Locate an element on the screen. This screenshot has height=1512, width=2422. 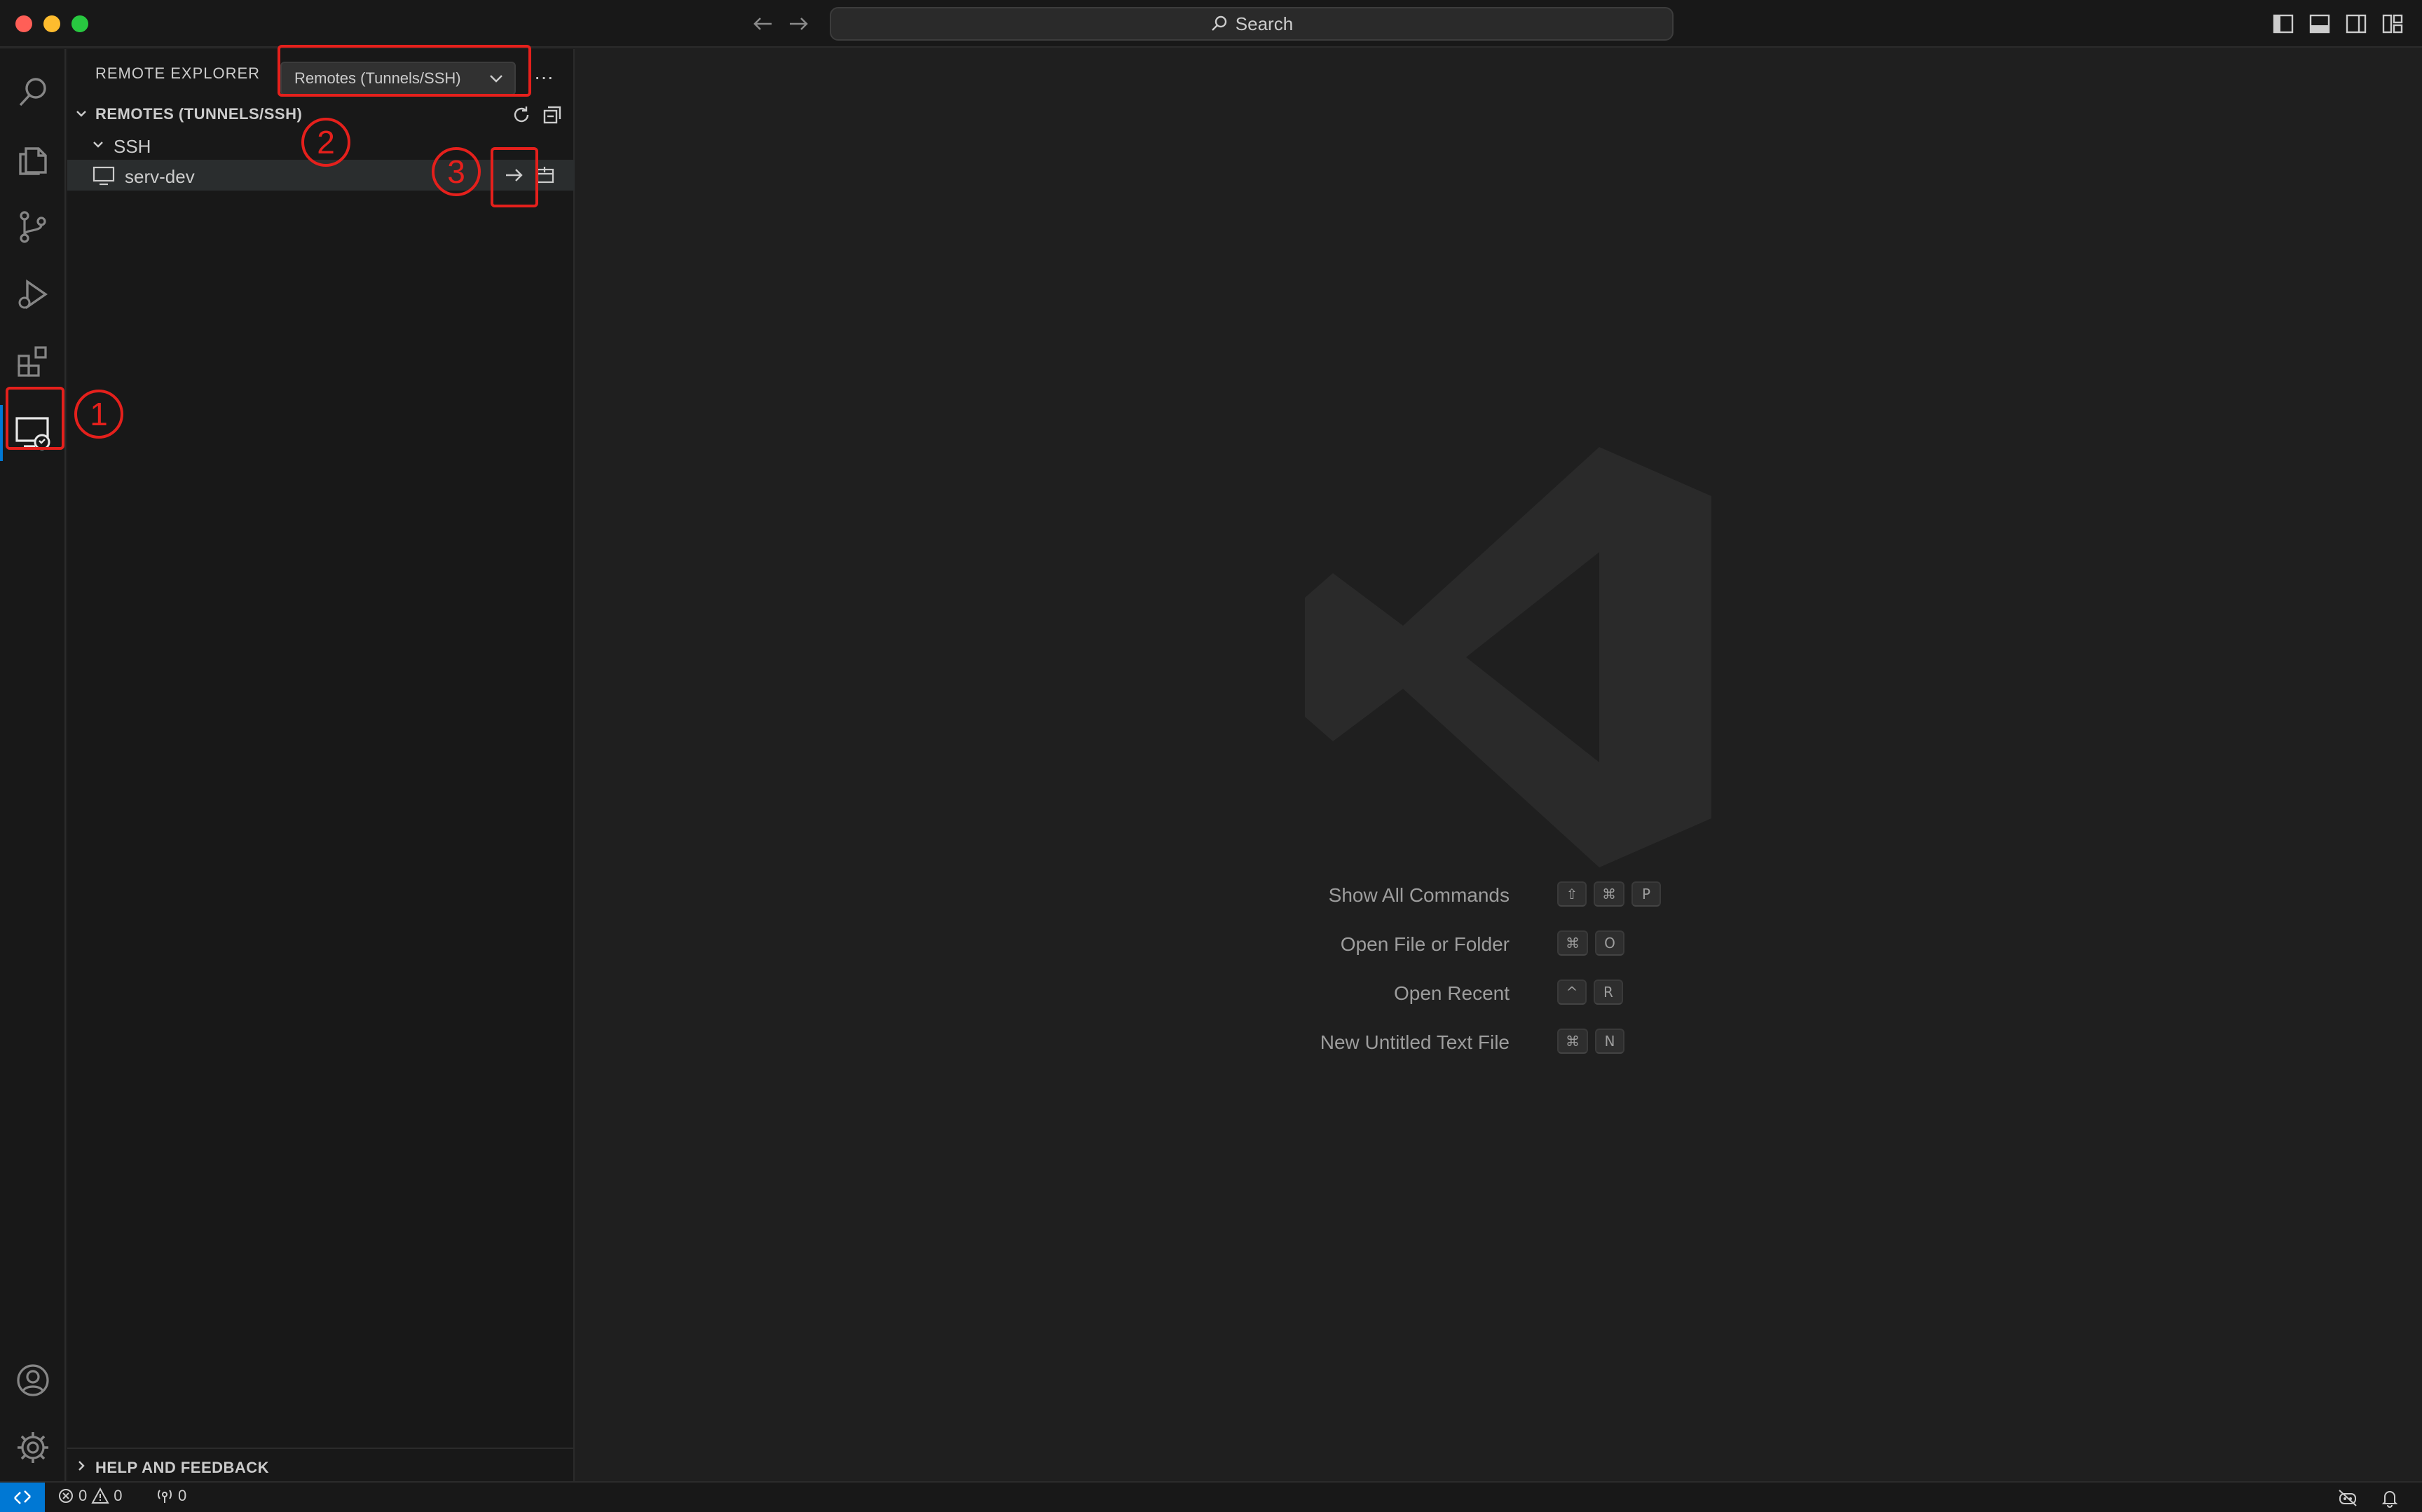
shortcut-new-untitled-file: New Untitled Text File ⌘ N is located at coordinates (1499, 1042).